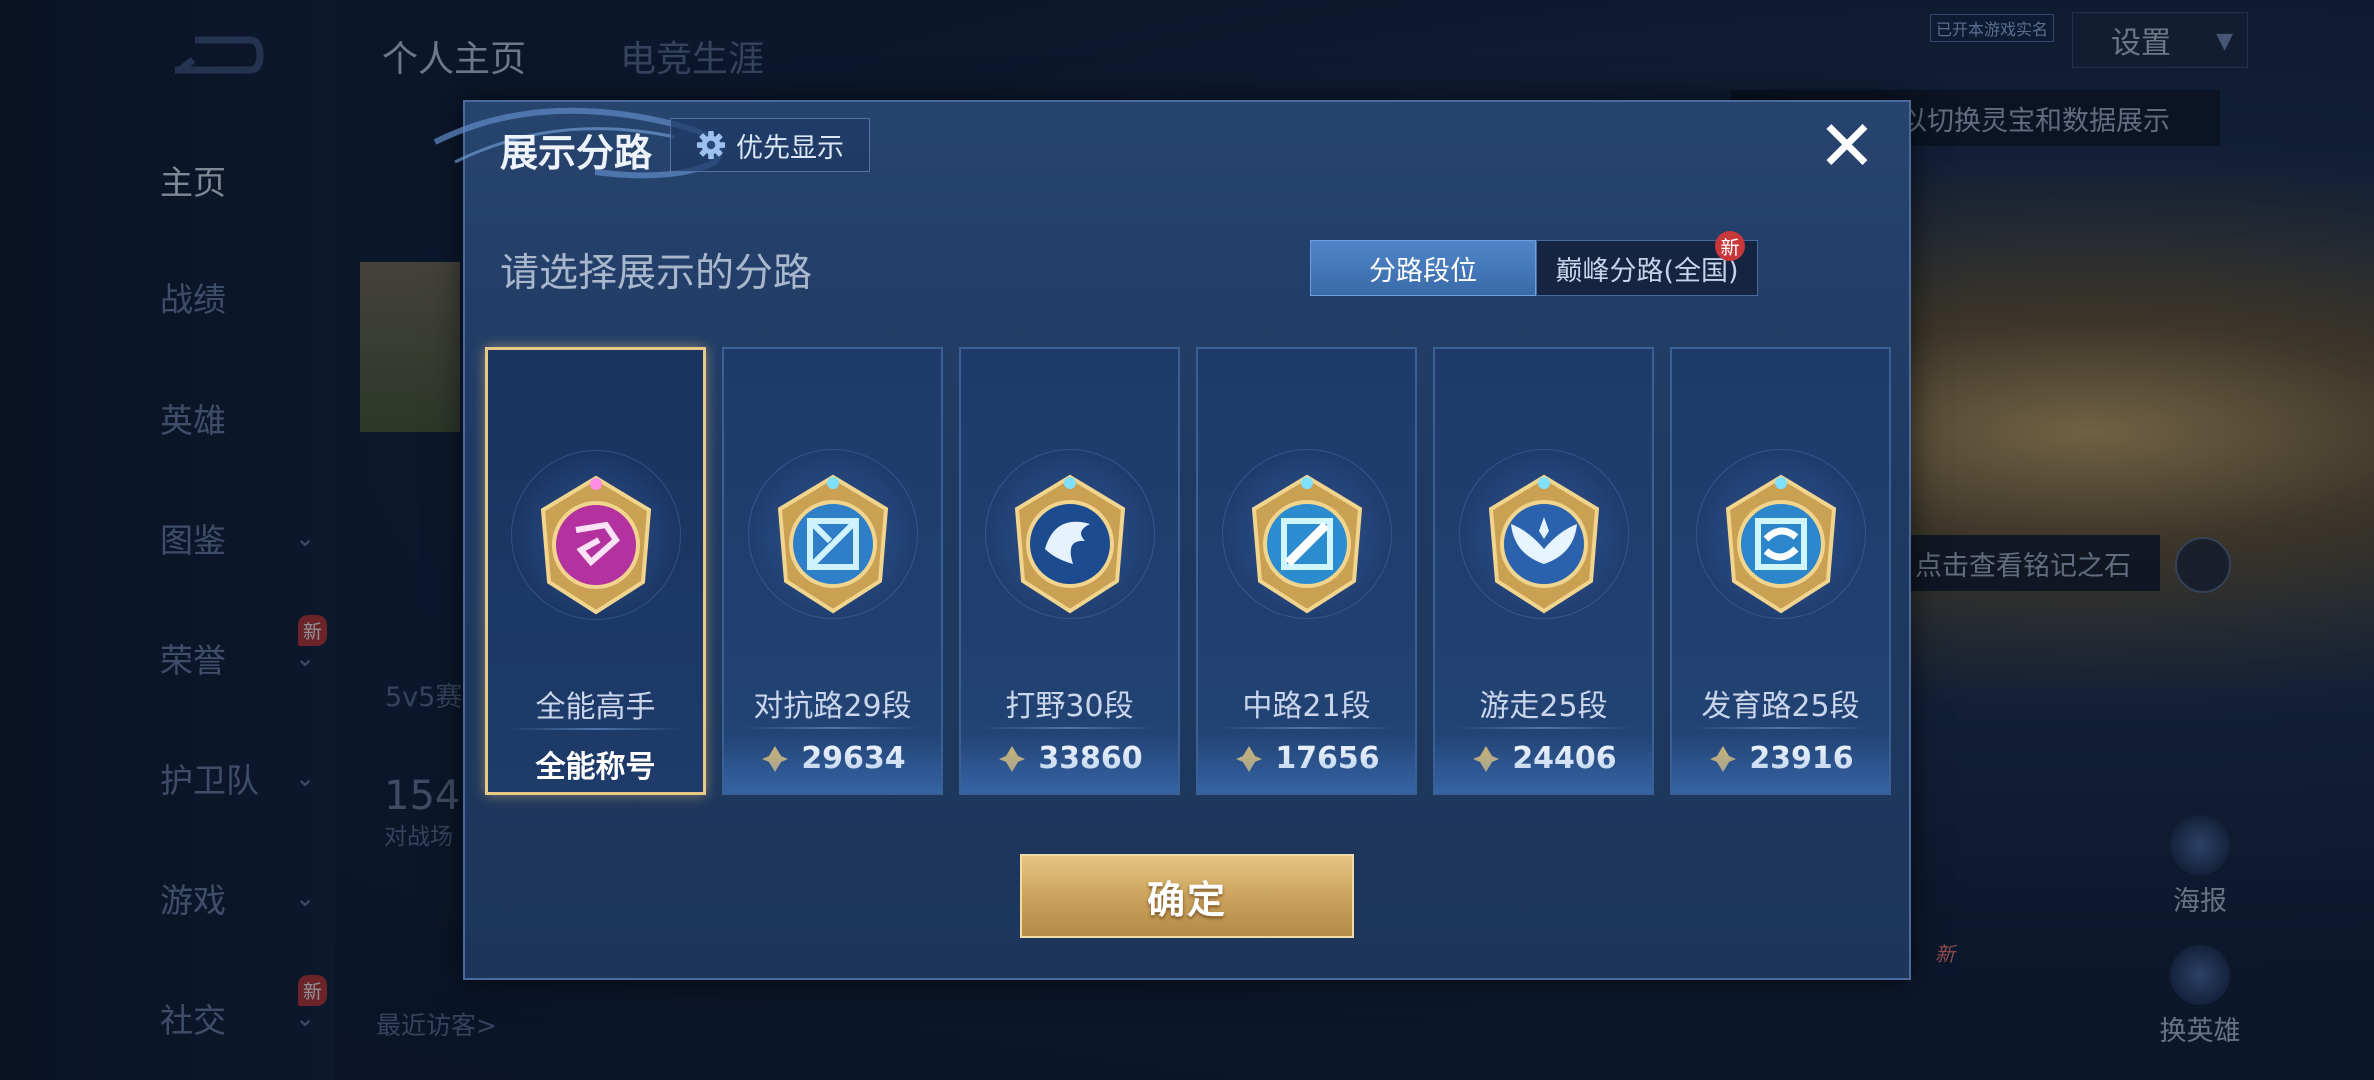 The width and height of the screenshot is (2374, 1080). I want to click on new-badge: 新, so click(1730, 246).